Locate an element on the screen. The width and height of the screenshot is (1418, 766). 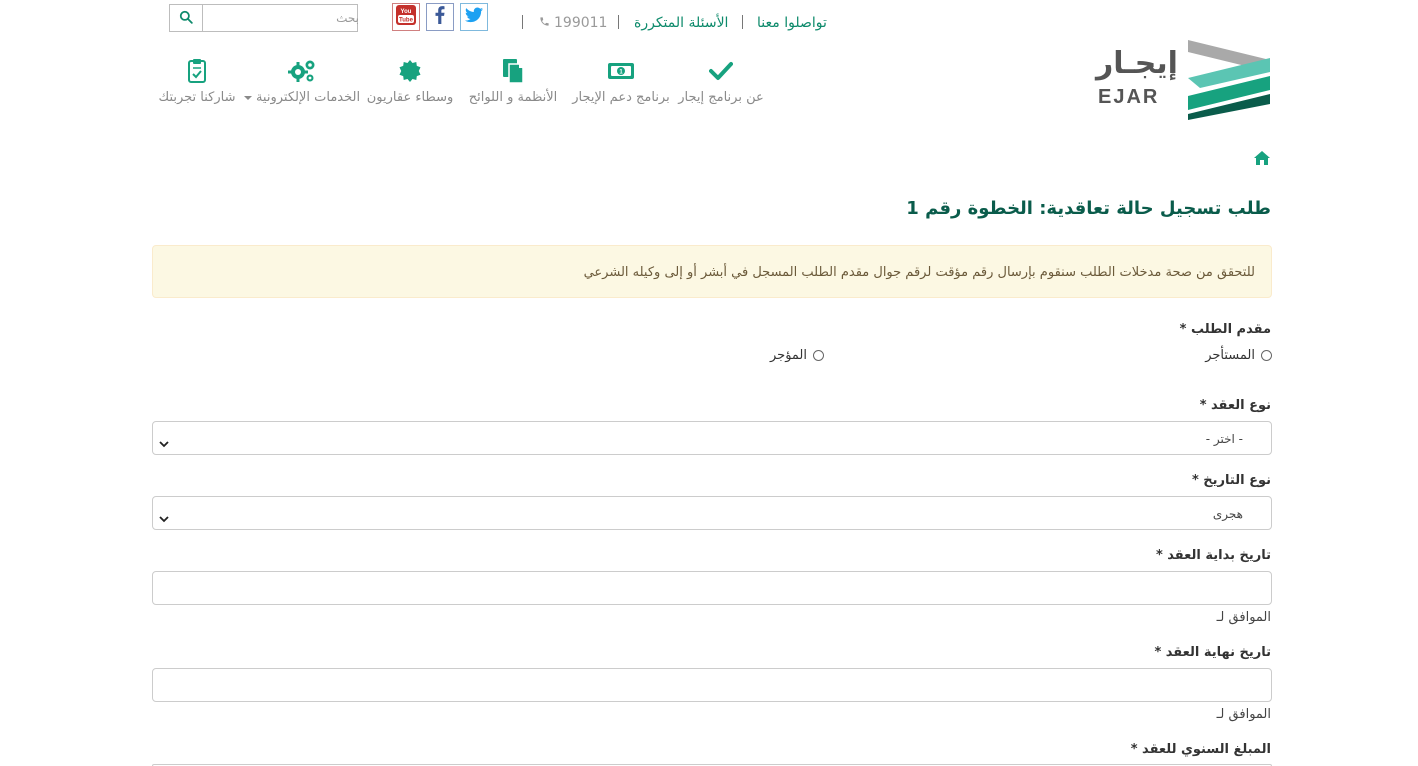
nav-rent-support: 1 برنامج دعم الإيجار is located at coordinates (621, 80).